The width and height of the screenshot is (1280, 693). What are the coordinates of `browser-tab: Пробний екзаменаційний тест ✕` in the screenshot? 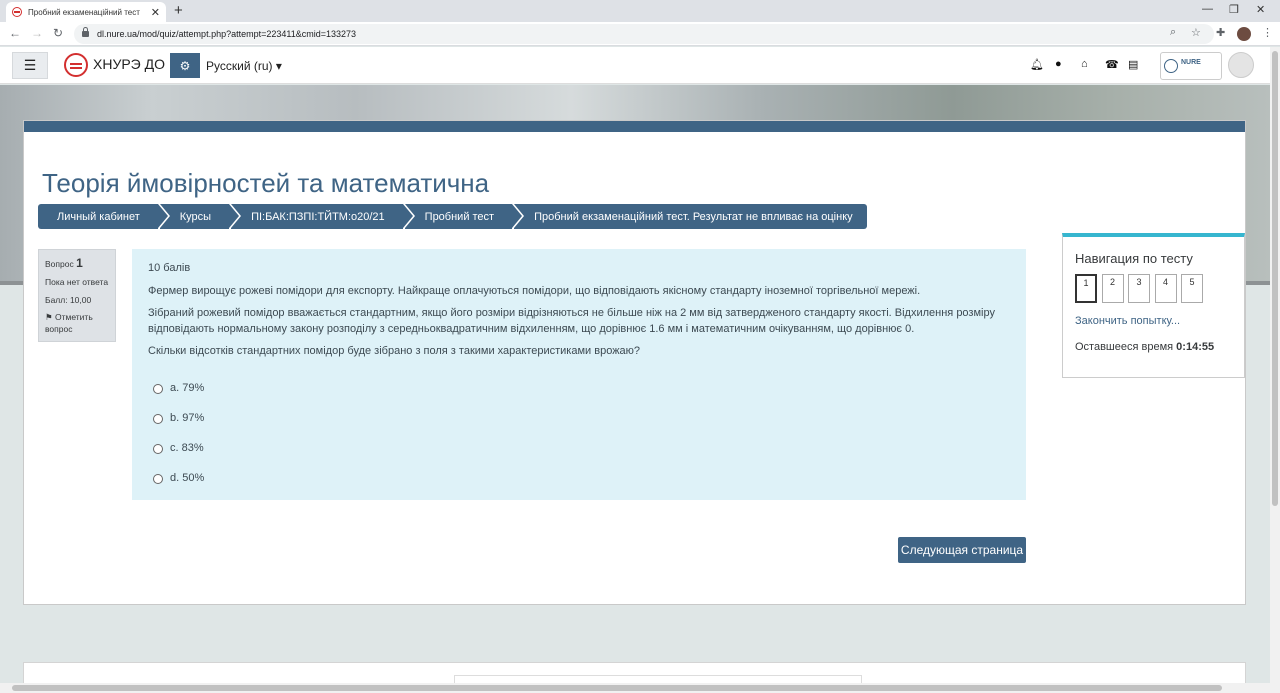 It's located at (86, 12).